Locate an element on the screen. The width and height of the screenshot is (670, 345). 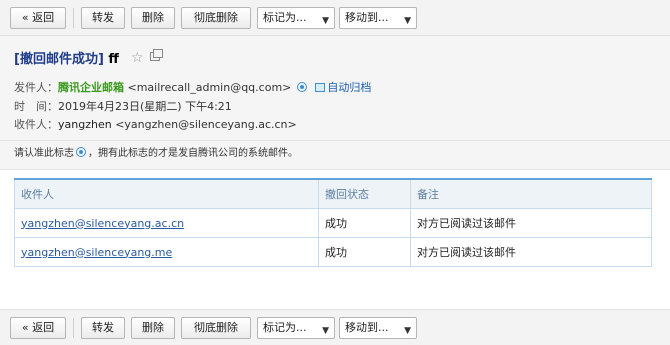
bottom-toolbar: « 返回 转发 删除 彻底删除 标记为... ▼ 移动到... ▼ is located at coordinates (335, 327).